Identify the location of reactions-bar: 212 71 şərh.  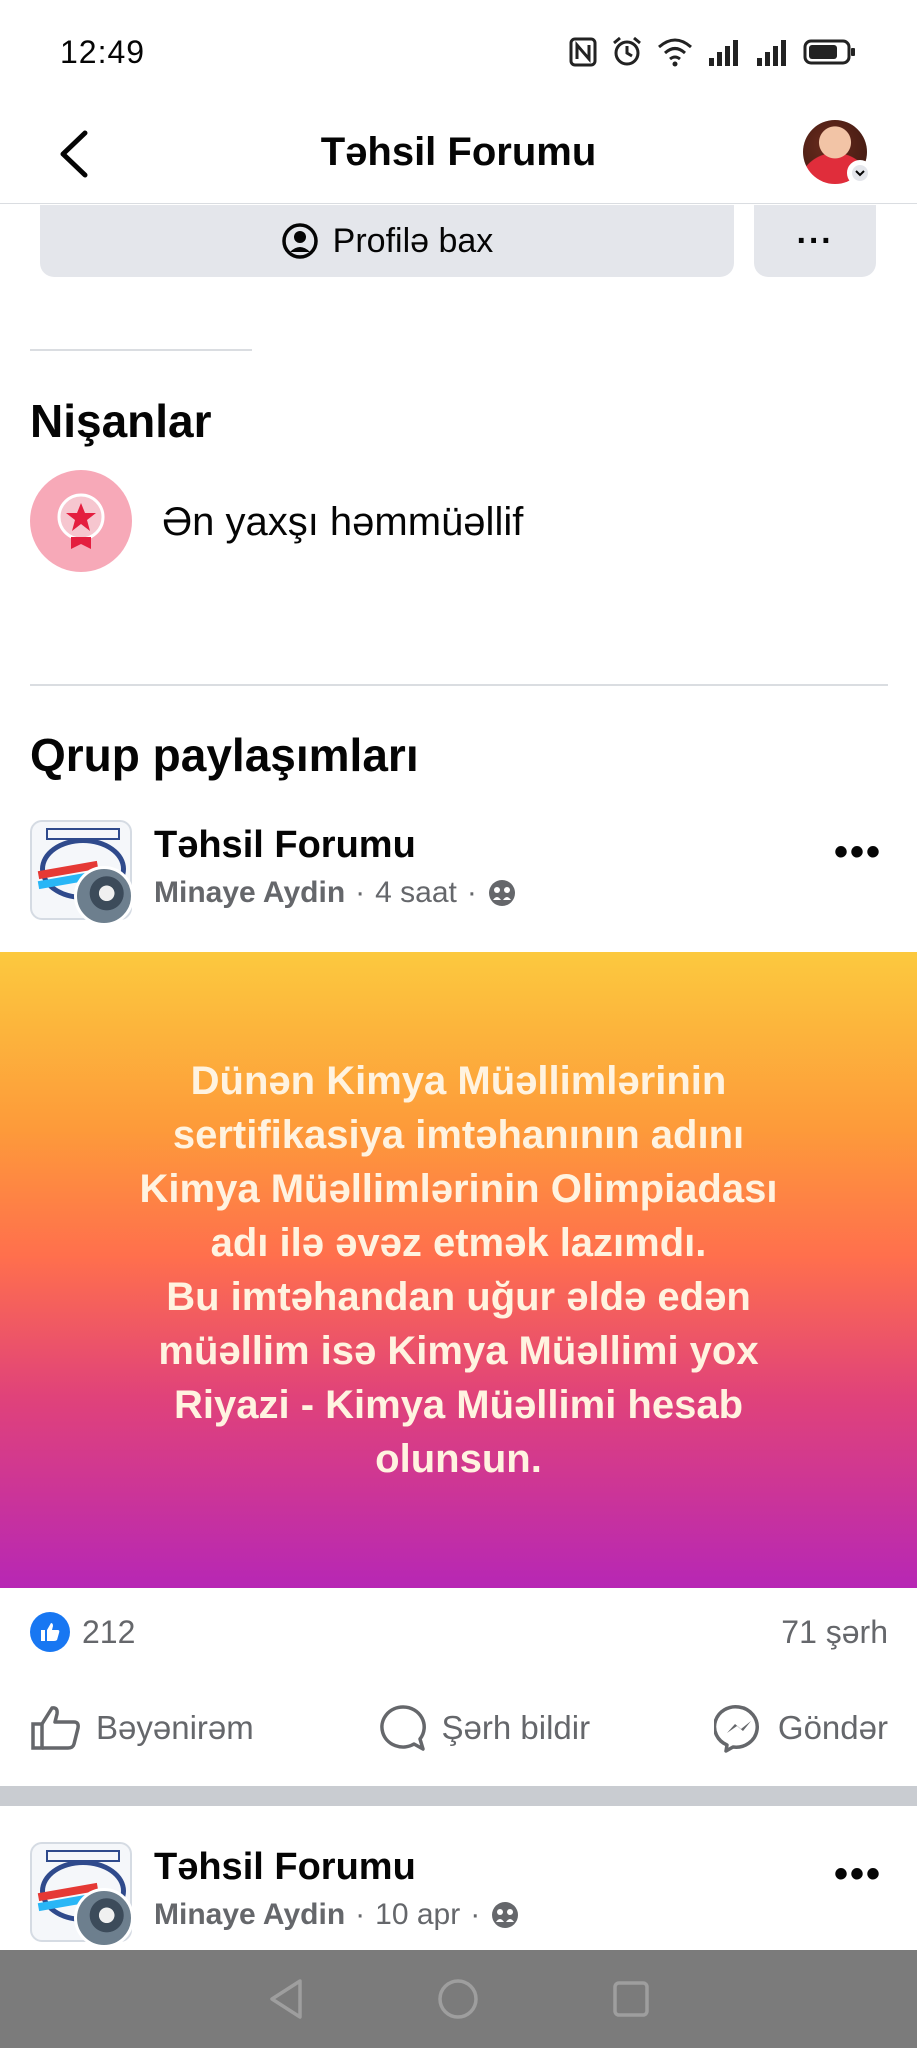
(459, 1631).